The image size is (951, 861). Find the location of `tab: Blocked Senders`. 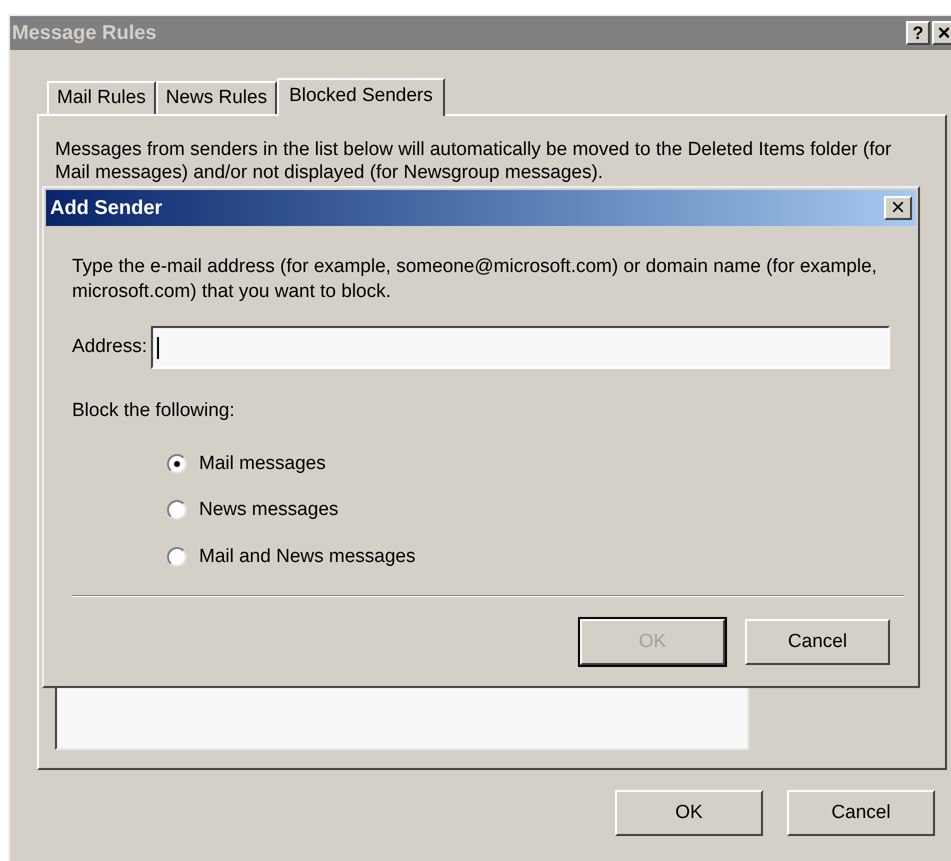

tab: Blocked Senders is located at coordinates (361, 97).